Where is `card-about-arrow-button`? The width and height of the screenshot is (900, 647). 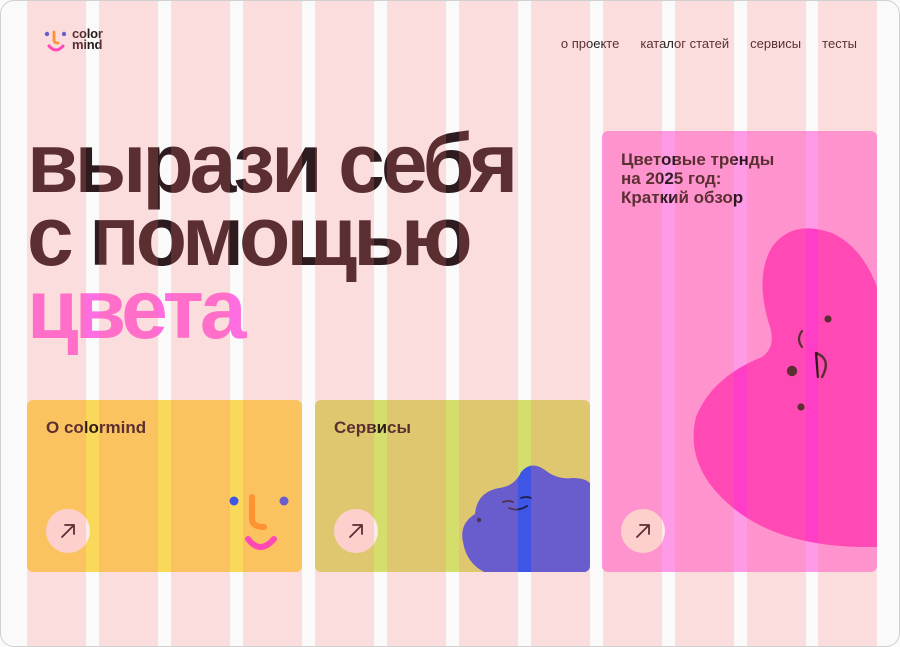 card-about-arrow-button is located at coordinates (68, 531).